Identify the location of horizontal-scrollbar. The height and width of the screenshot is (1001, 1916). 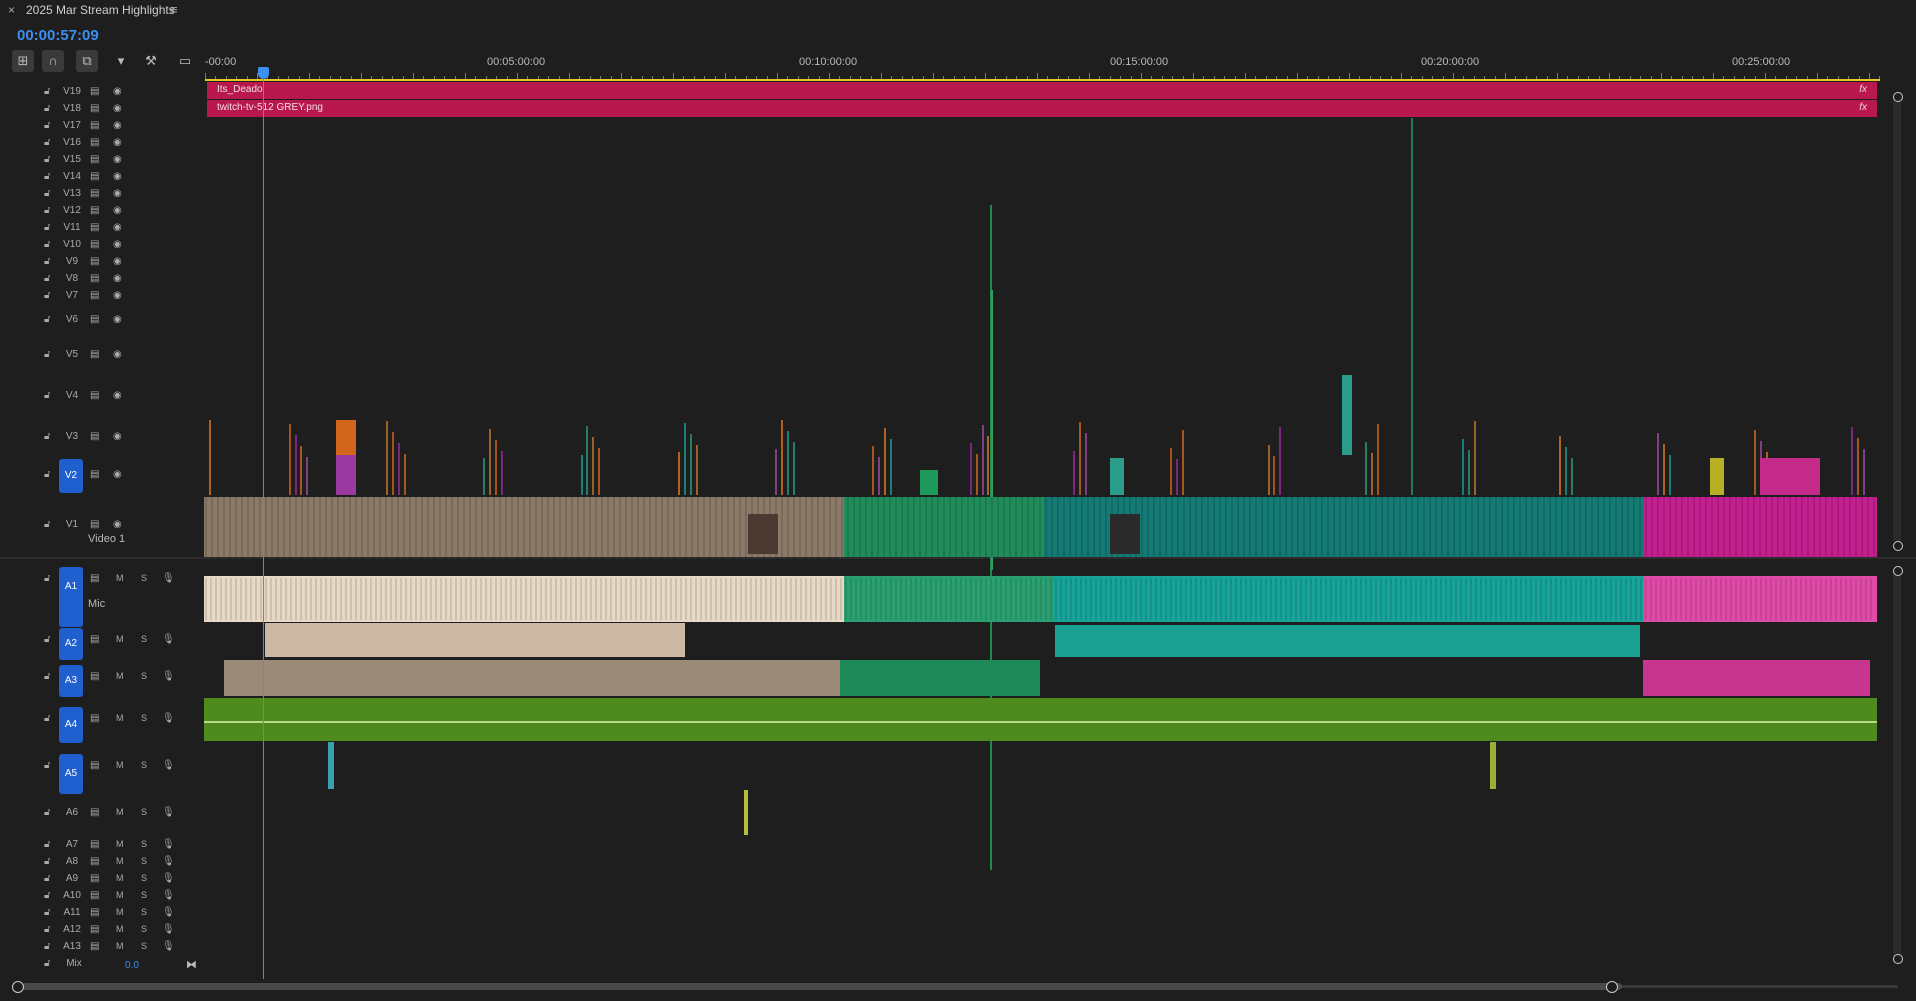
(957, 987).